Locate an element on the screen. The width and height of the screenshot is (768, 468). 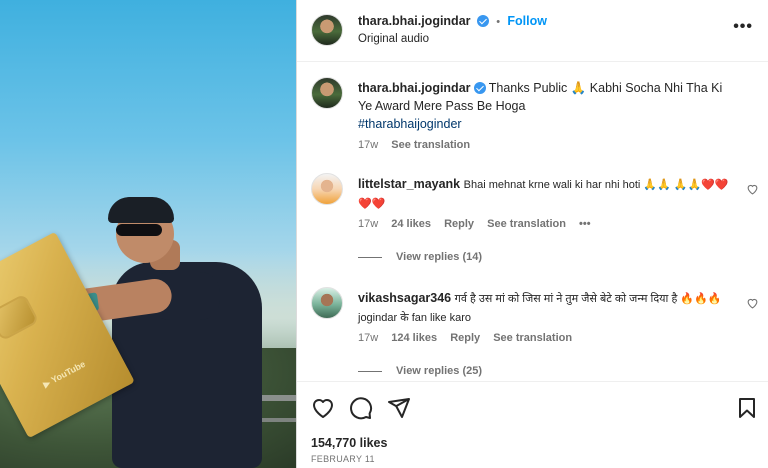
comment-more-icon: ••• is located at coordinates (585, 224).